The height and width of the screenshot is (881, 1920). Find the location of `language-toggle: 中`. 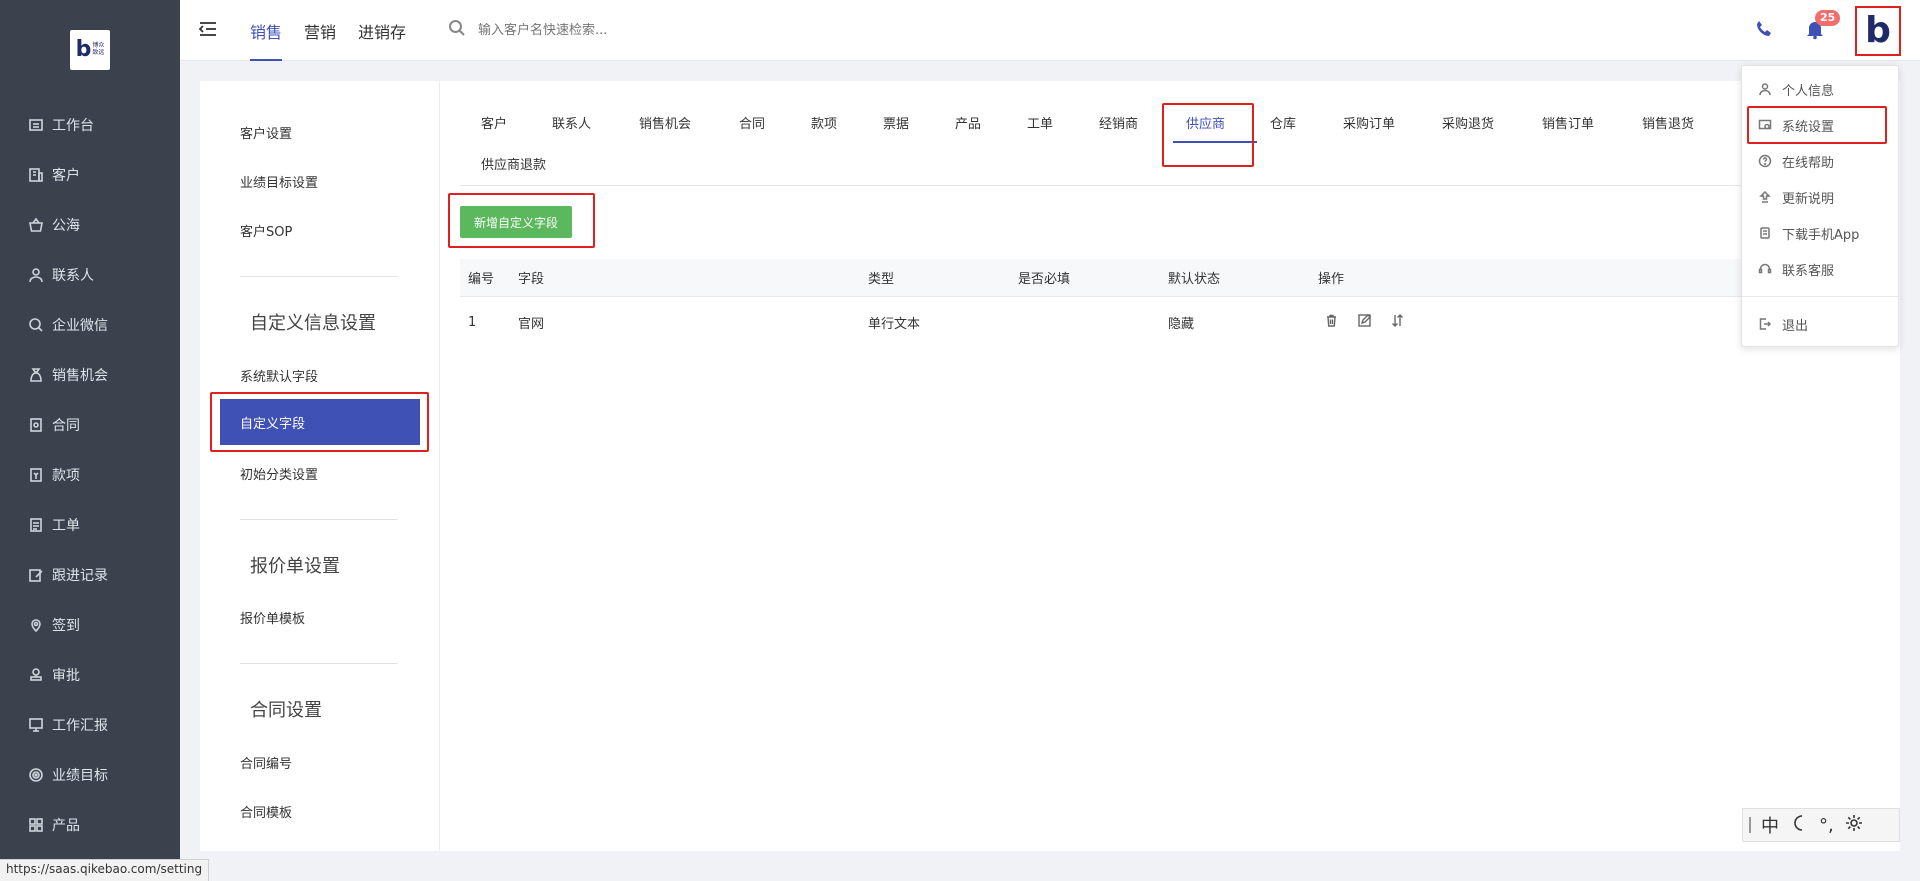

language-toggle: 中 is located at coordinates (1770, 825).